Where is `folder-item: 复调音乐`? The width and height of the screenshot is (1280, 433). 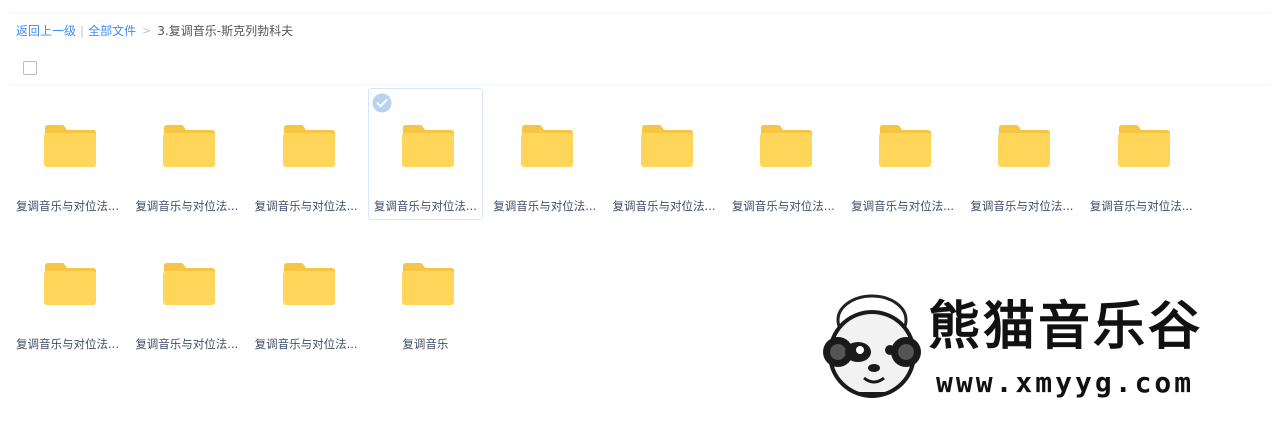 folder-item: 复调音乐 is located at coordinates (425, 292).